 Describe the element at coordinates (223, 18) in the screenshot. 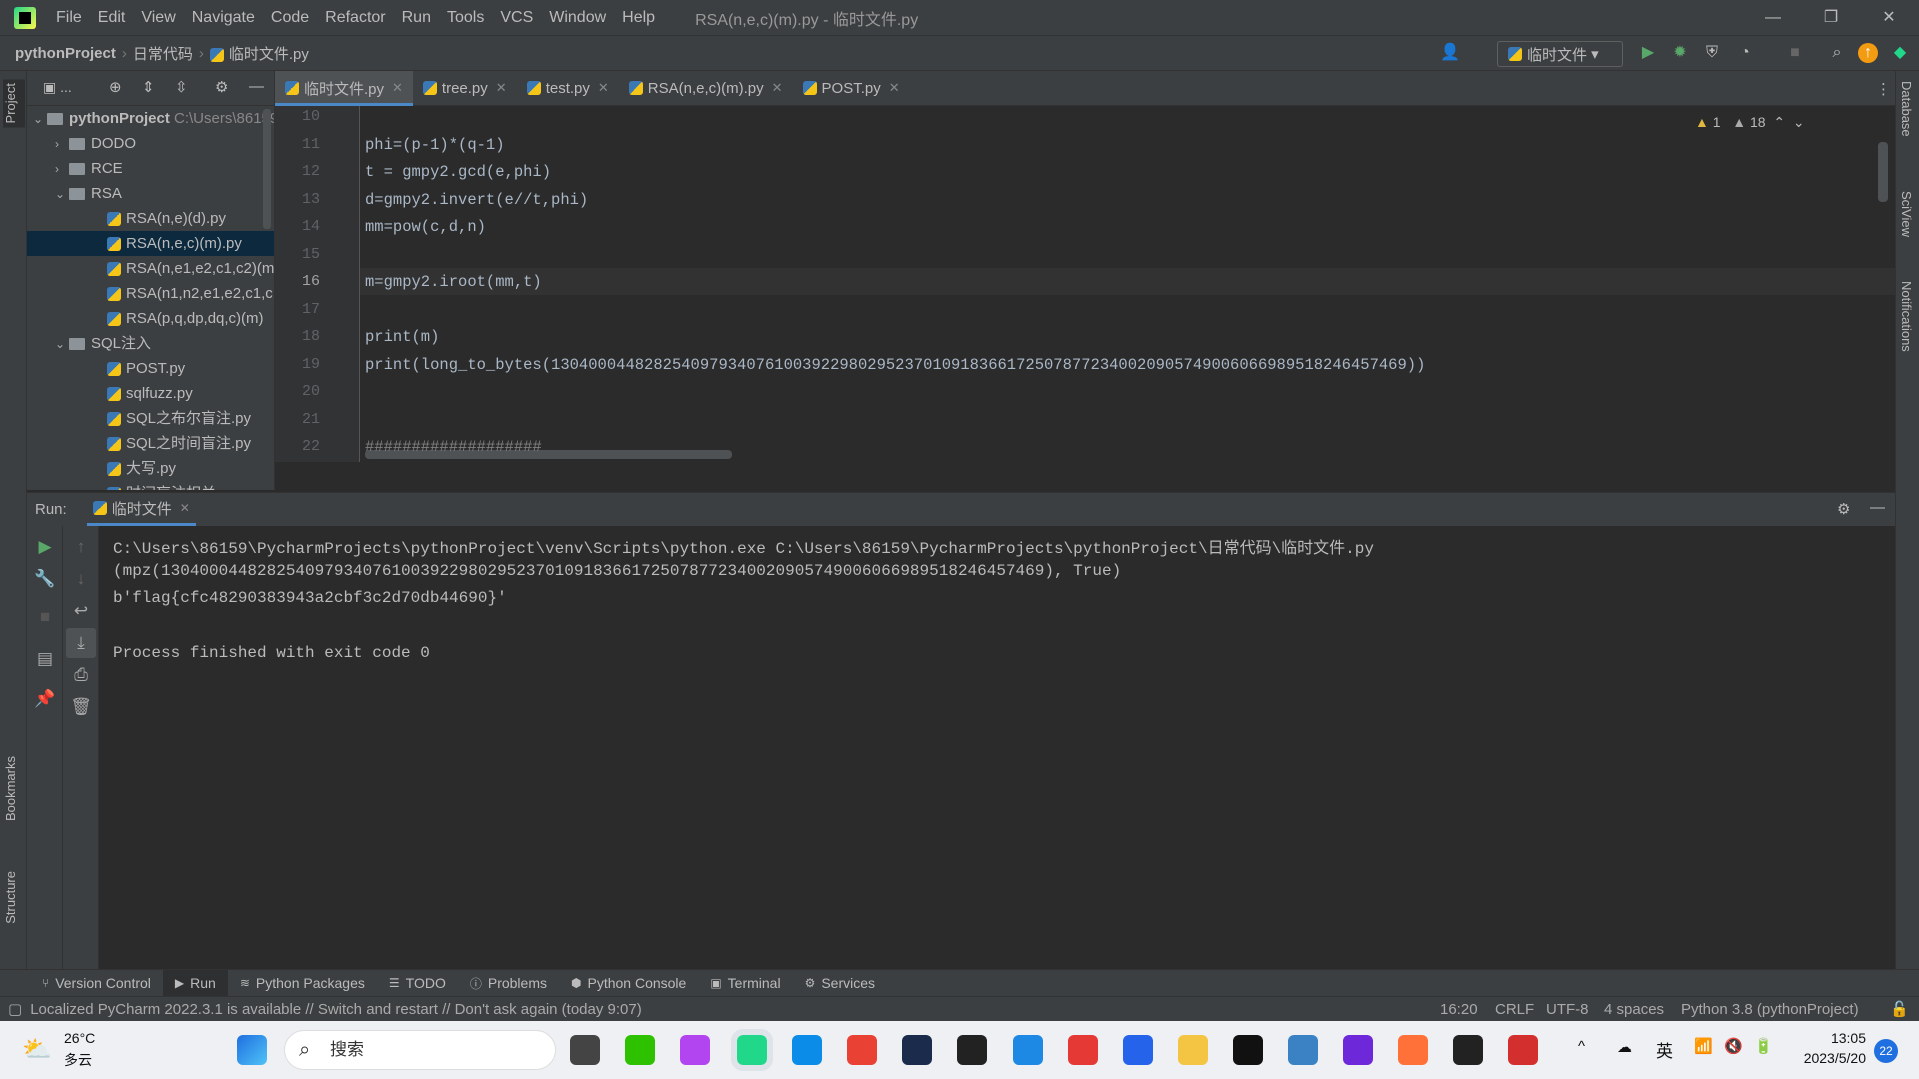

I see `menu-navigate: Navigate` at that location.